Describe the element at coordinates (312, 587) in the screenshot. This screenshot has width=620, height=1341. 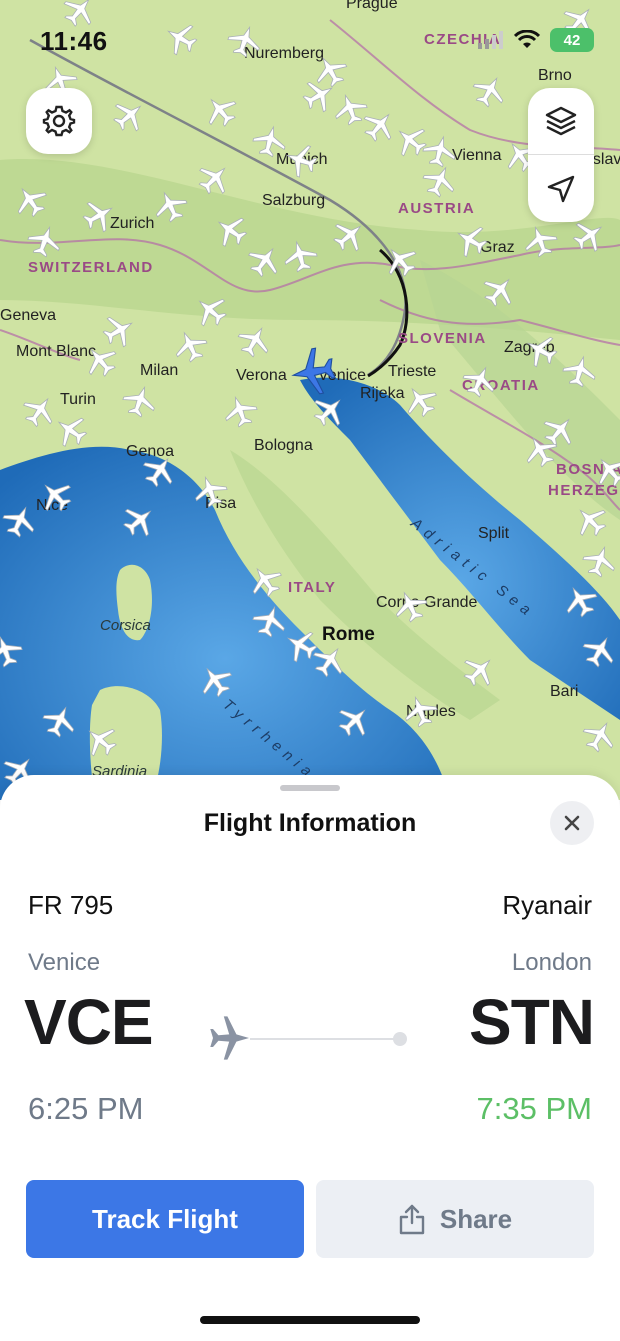
I see `country-label: ITALY` at that location.